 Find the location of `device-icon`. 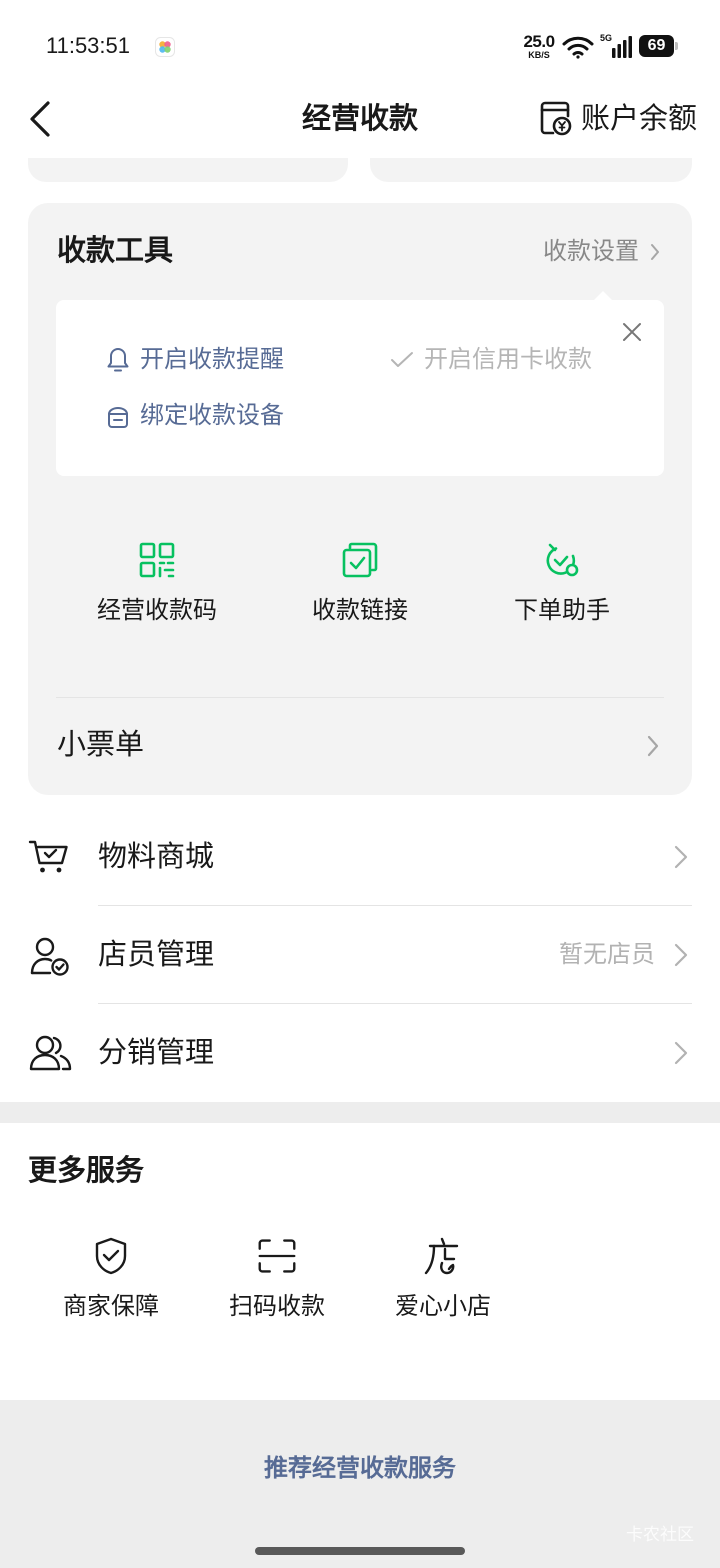

device-icon is located at coordinates (118, 416).